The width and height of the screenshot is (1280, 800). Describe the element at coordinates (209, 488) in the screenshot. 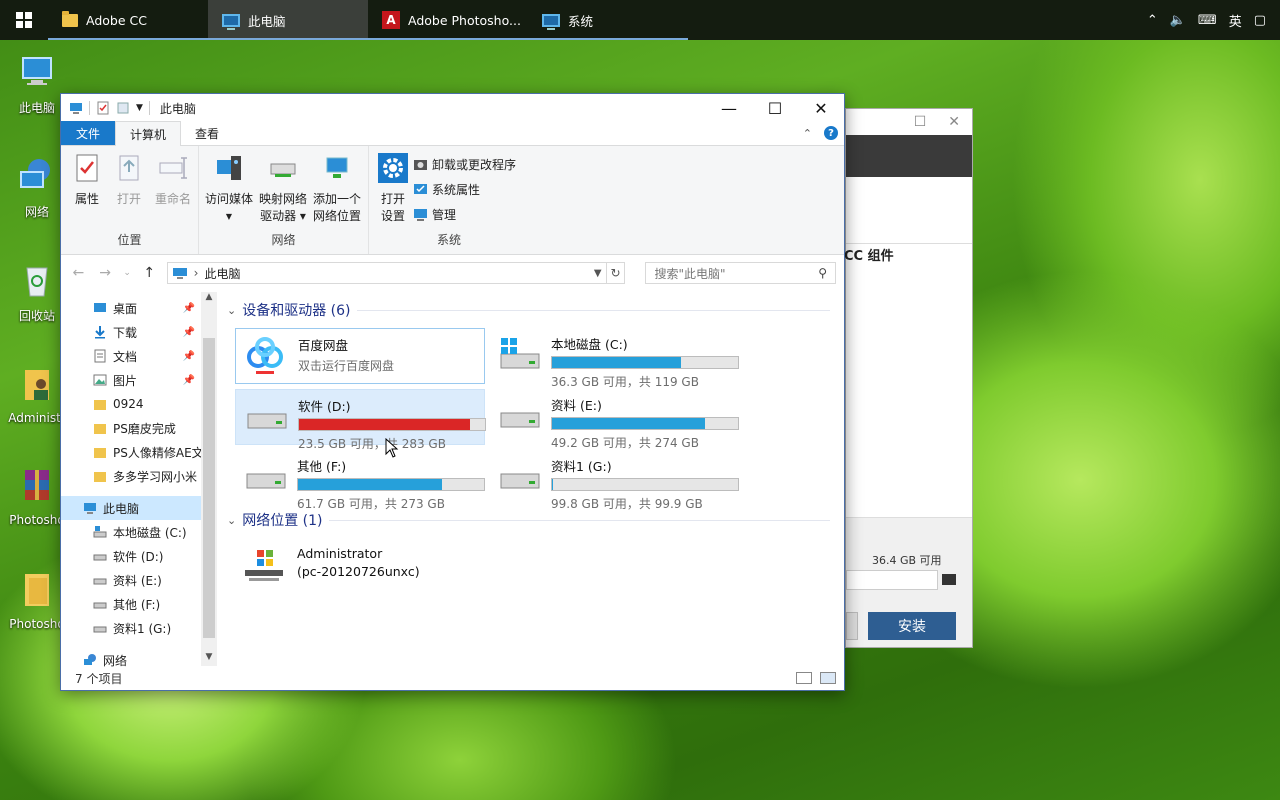

I see `scrollbar-thumb` at that location.